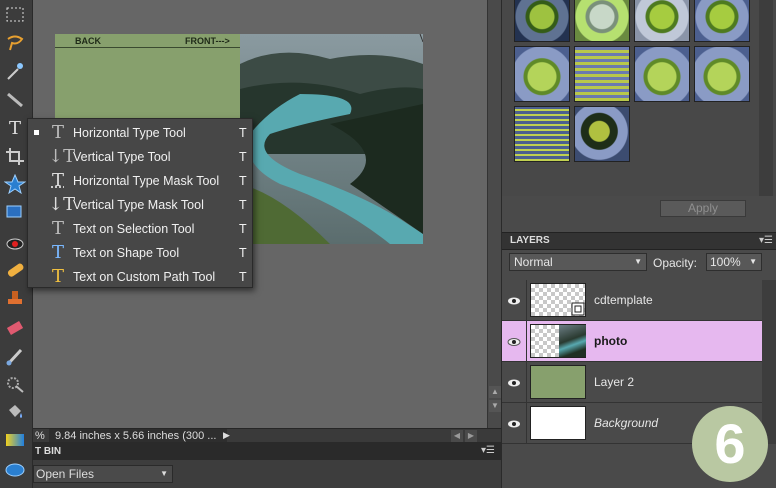 The width and height of the screenshot is (776, 488). Describe the element at coordinates (140, 277) in the screenshot. I see `menu-item-text-on-custom-path-tool: T Text on Custom Path Tool T` at that location.